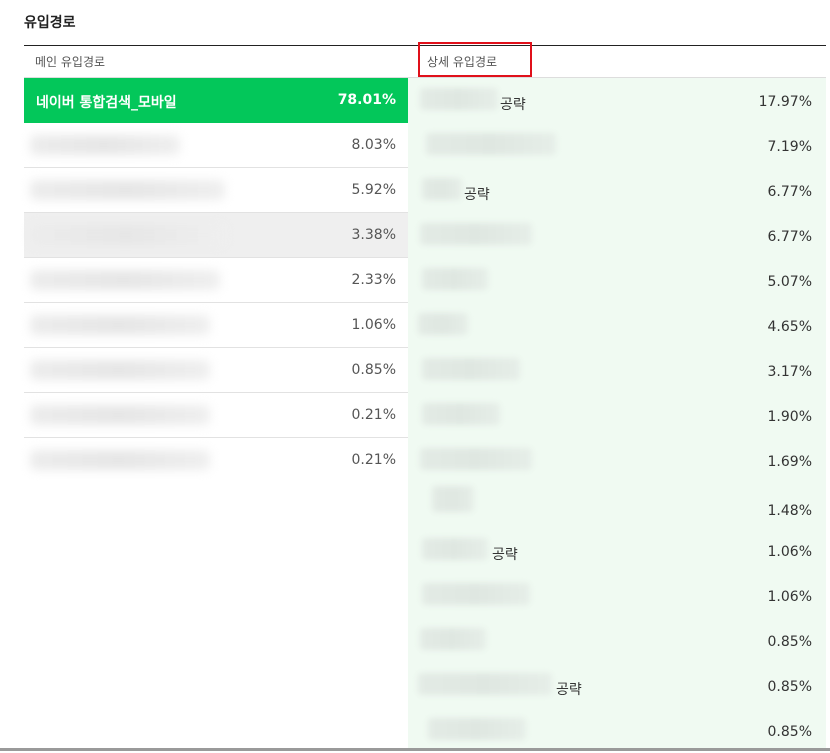 This screenshot has height=753, width=830. What do you see at coordinates (216, 325) in the screenshot?
I see `main-row-5: 1.06%` at bounding box center [216, 325].